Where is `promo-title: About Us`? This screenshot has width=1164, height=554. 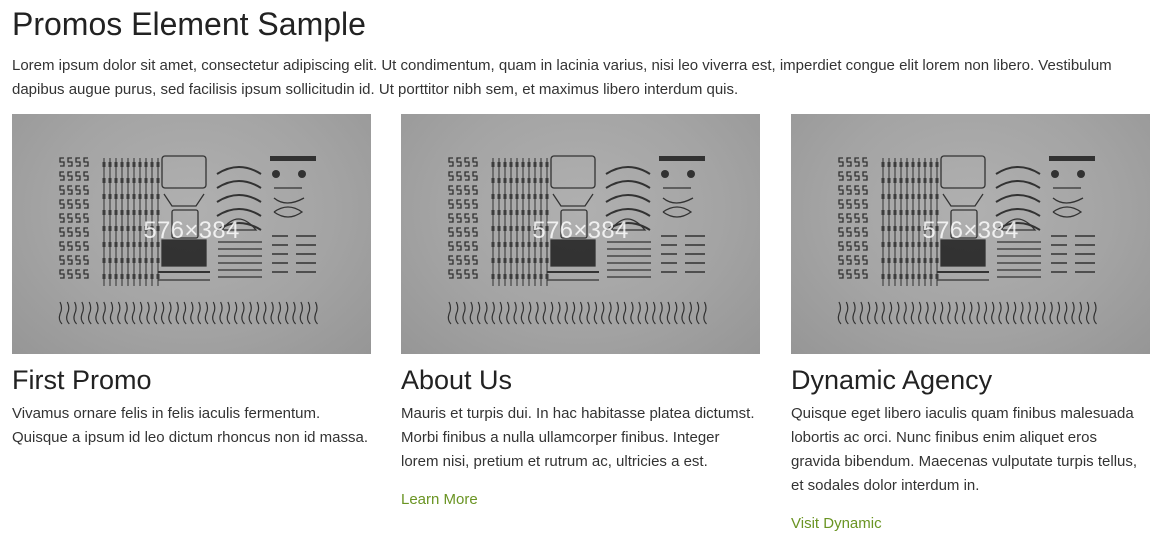
promo-title: About Us is located at coordinates (457, 380).